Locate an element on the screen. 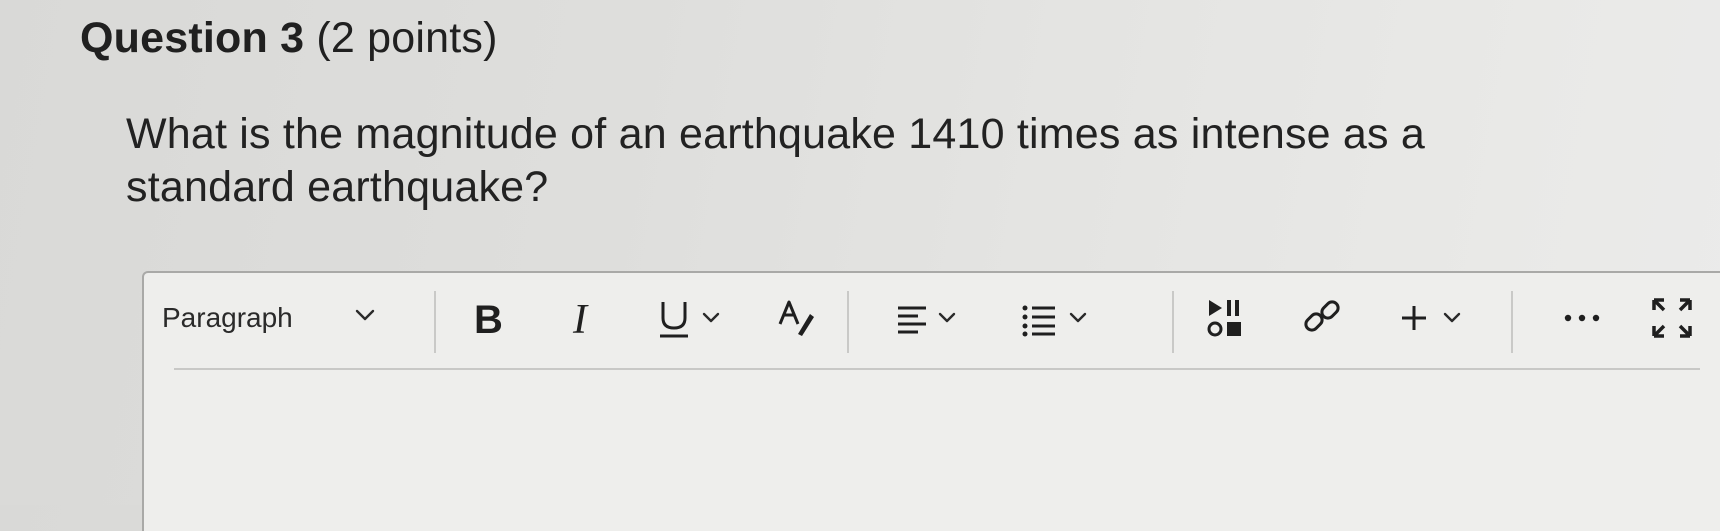 The width and height of the screenshot is (1720, 531). paragraph-format-dropdown: Paragraph is located at coordinates (272, 318).